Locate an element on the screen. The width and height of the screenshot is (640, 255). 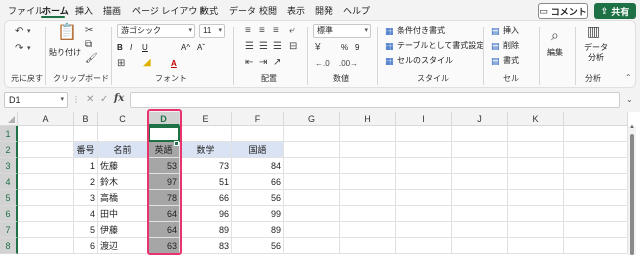
menu-help: ヘルプ is located at coordinates (356, 10).